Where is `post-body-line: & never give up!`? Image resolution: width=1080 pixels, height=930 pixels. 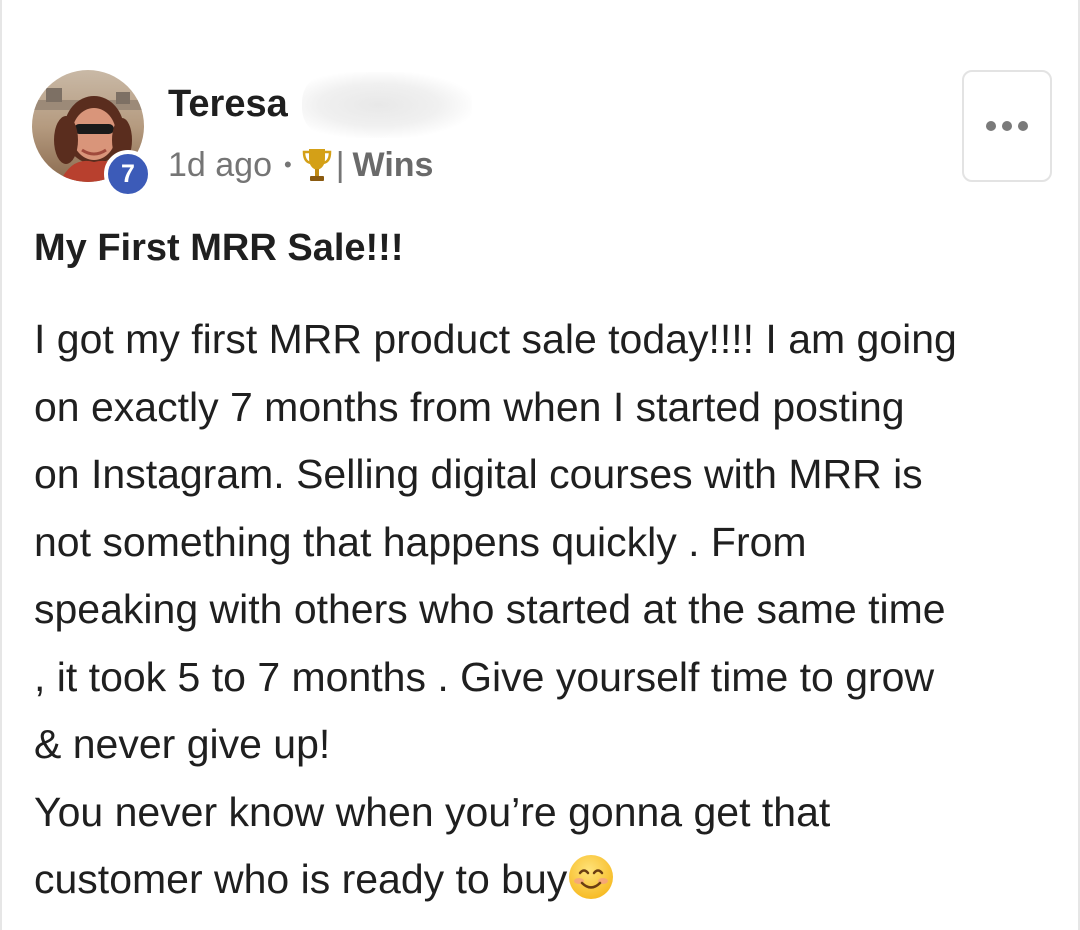 post-body-line: & never give up! is located at coordinates (182, 744).